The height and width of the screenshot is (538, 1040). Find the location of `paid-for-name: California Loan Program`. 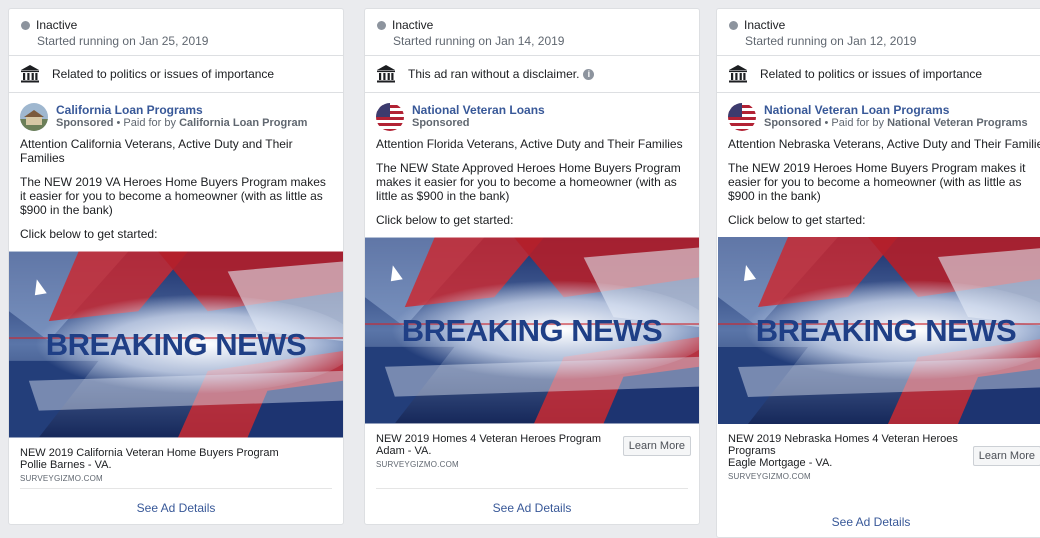

paid-for-name: California Loan Program is located at coordinates (243, 123).